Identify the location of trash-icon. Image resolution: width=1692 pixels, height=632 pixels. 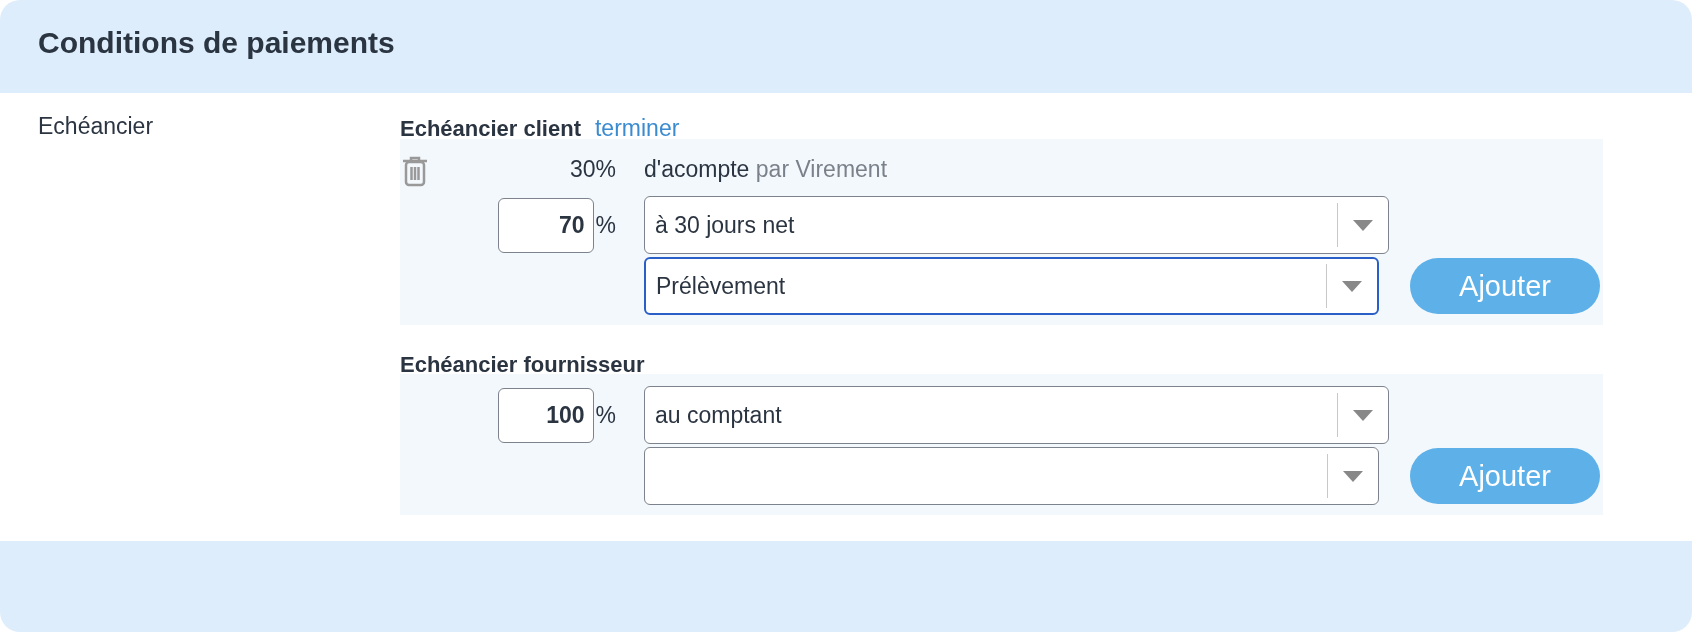
(415, 171).